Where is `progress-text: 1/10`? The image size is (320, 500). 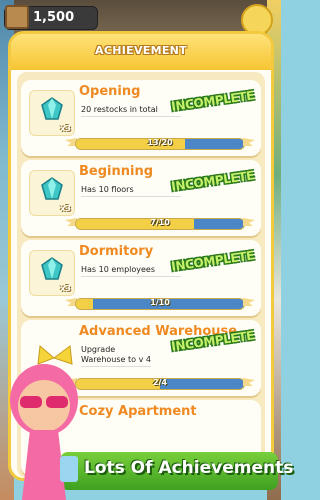
progress-text: 1/10 is located at coordinates (160, 302).